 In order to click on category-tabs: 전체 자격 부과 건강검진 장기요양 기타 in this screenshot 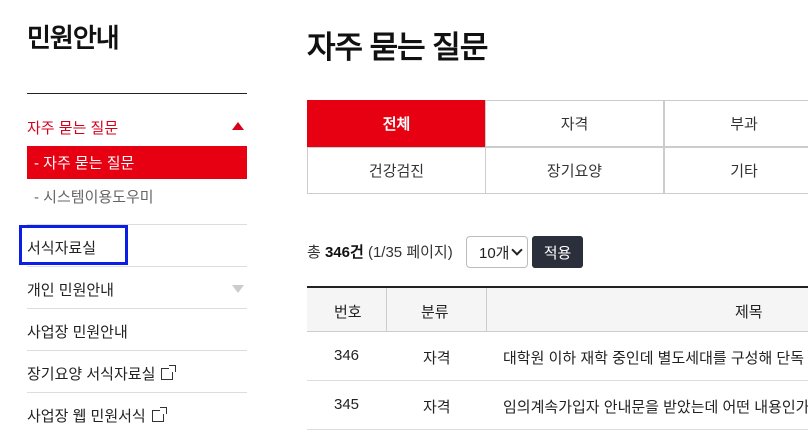, I will do `click(557, 147)`.